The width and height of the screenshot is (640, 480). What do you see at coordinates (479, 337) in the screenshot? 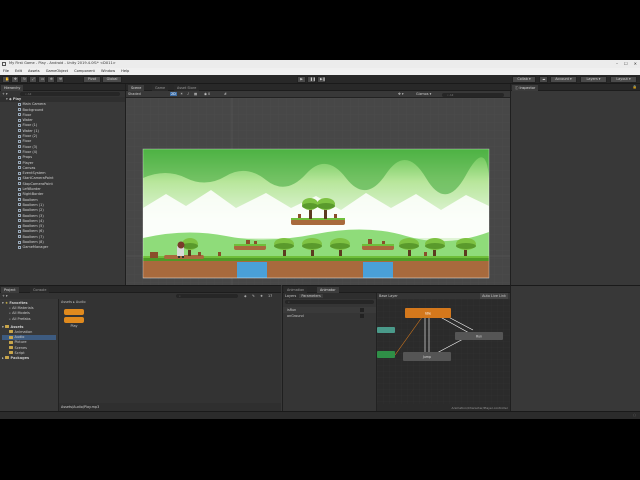
I see `run-state-label: Run` at bounding box center [479, 337].